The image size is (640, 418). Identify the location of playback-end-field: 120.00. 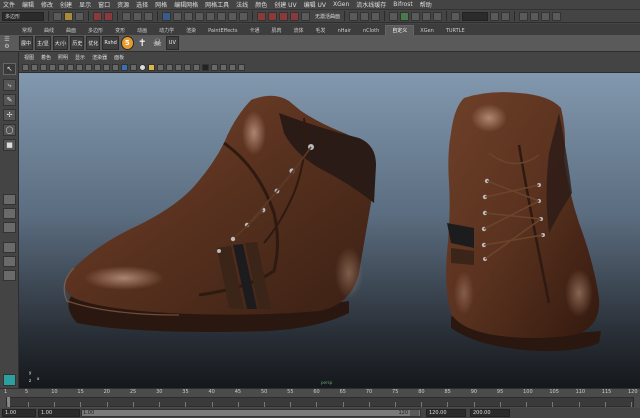
(446, 413).